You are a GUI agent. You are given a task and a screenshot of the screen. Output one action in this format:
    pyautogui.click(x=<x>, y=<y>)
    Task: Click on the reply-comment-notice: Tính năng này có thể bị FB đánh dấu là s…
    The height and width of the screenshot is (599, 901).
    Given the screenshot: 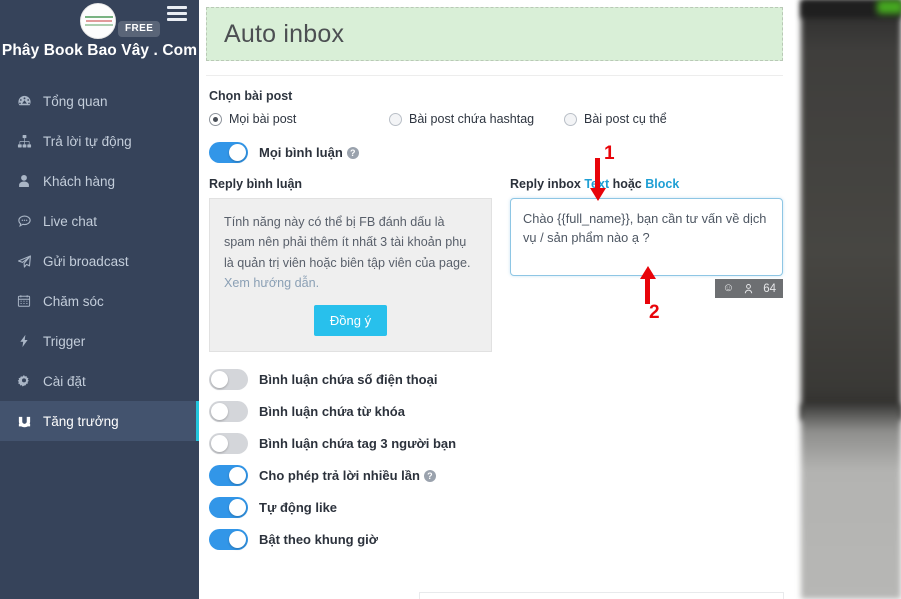 What is the action you would take?
    pyautogui.click(x=350, y=253)
    